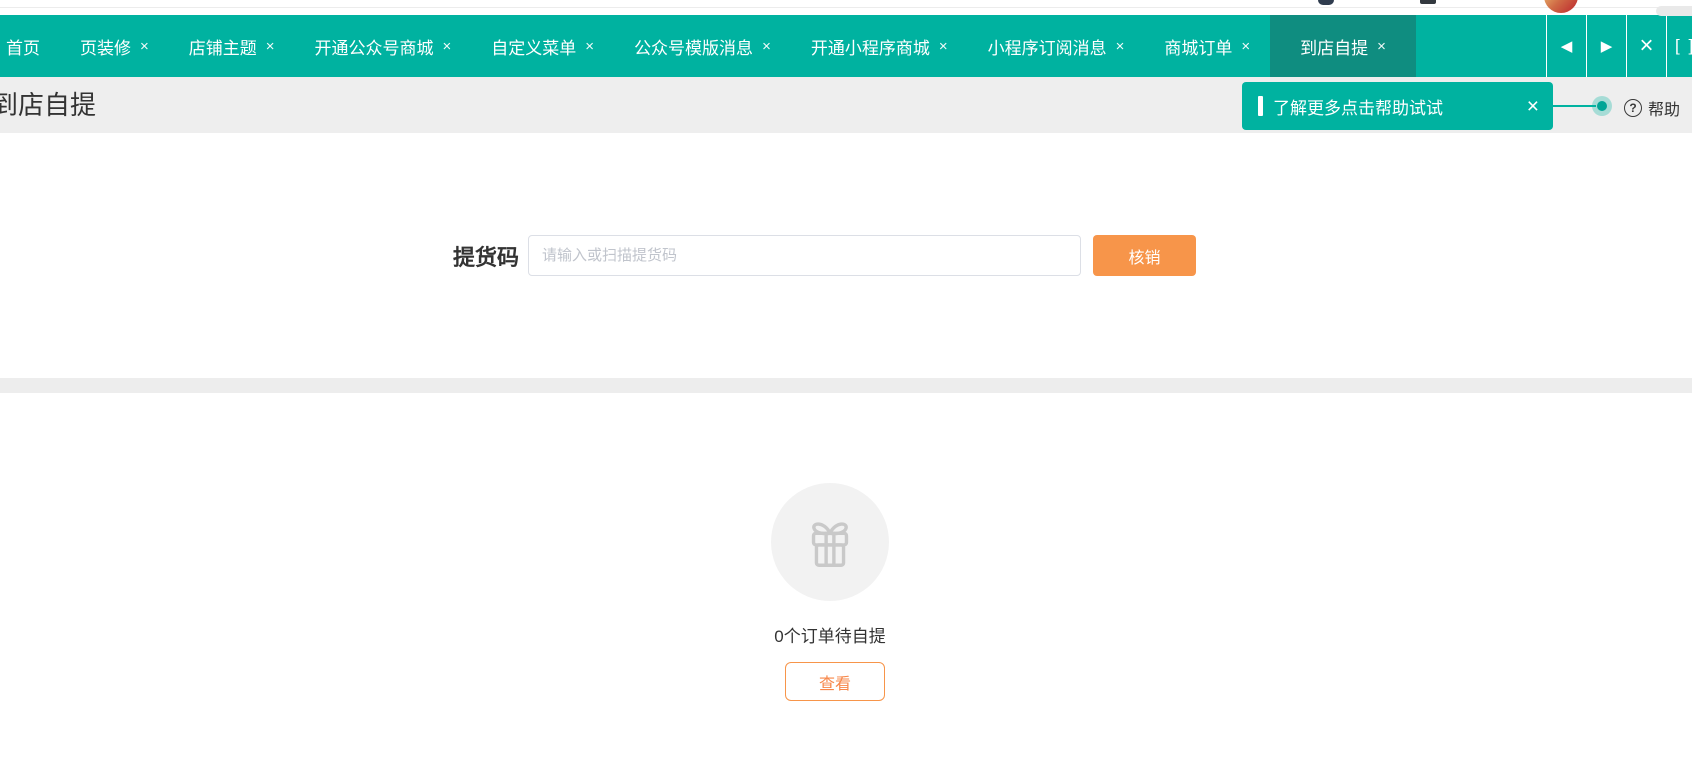 The width and height of the screenshot is (1692, 763). I want to click on help-link: ? 帮助, so click(1652, 108).